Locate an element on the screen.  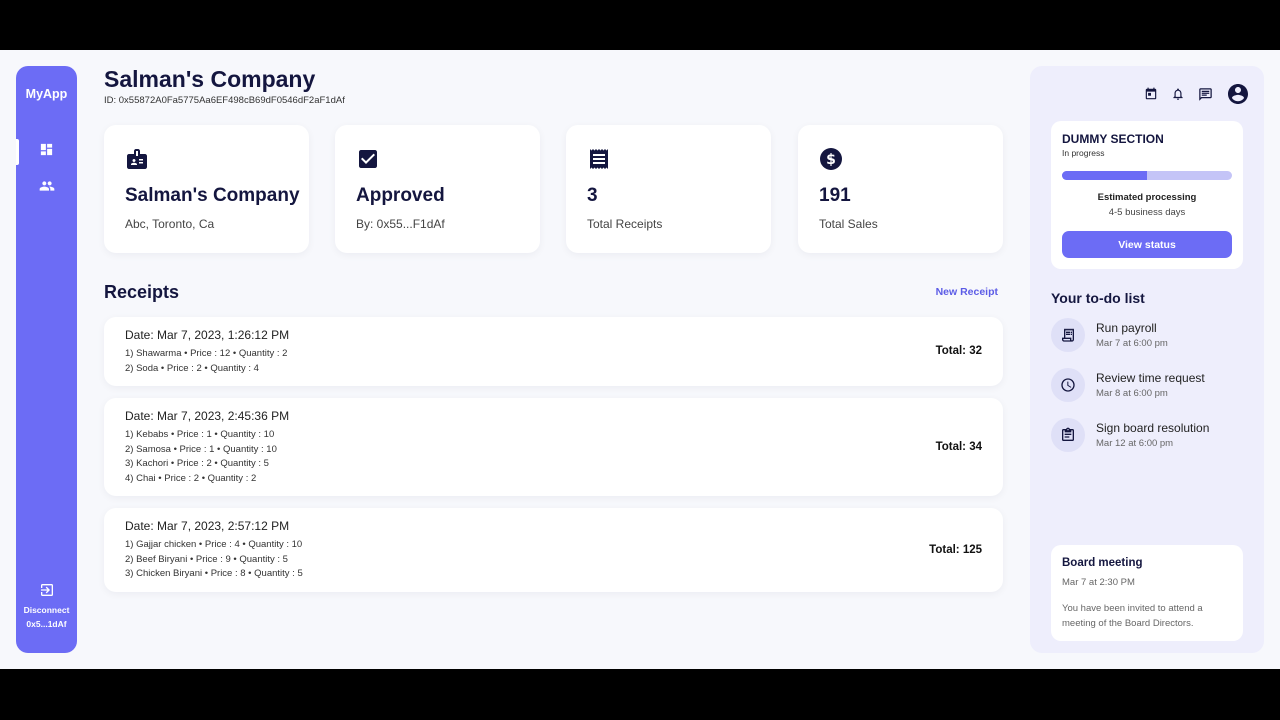
todo-label: Sign board resolution is located at coordinates (1153, 428).